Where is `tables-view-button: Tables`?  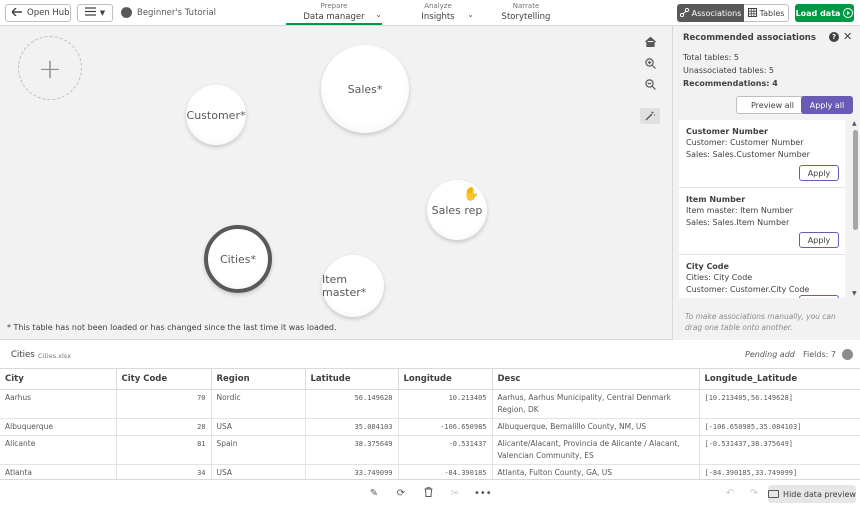
tables-view-button: Tables is located at coordinates (766, 13).